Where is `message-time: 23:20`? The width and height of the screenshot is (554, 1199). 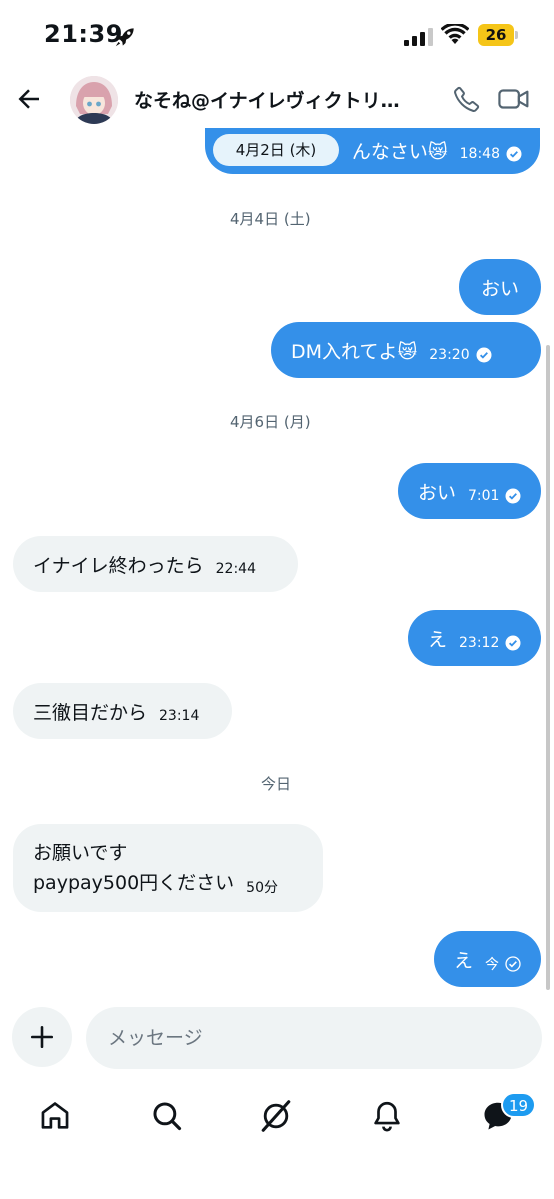
message-time: 23:20 is located at coordinates (449, 355).